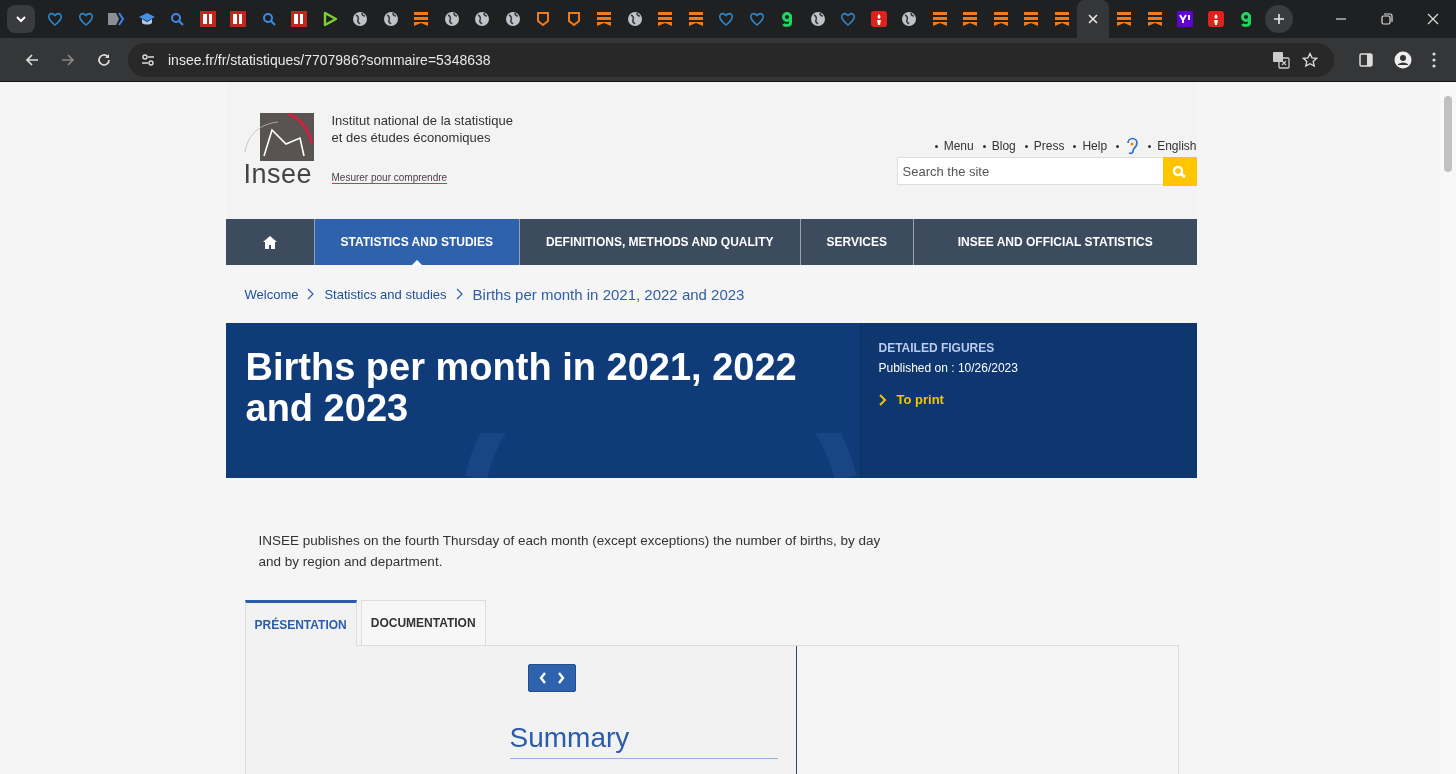  What do you see at coordinates (300, 623) in the screenshot?
I see `content-tab: PRÉSENTATION` at bounding box center [300, 623].